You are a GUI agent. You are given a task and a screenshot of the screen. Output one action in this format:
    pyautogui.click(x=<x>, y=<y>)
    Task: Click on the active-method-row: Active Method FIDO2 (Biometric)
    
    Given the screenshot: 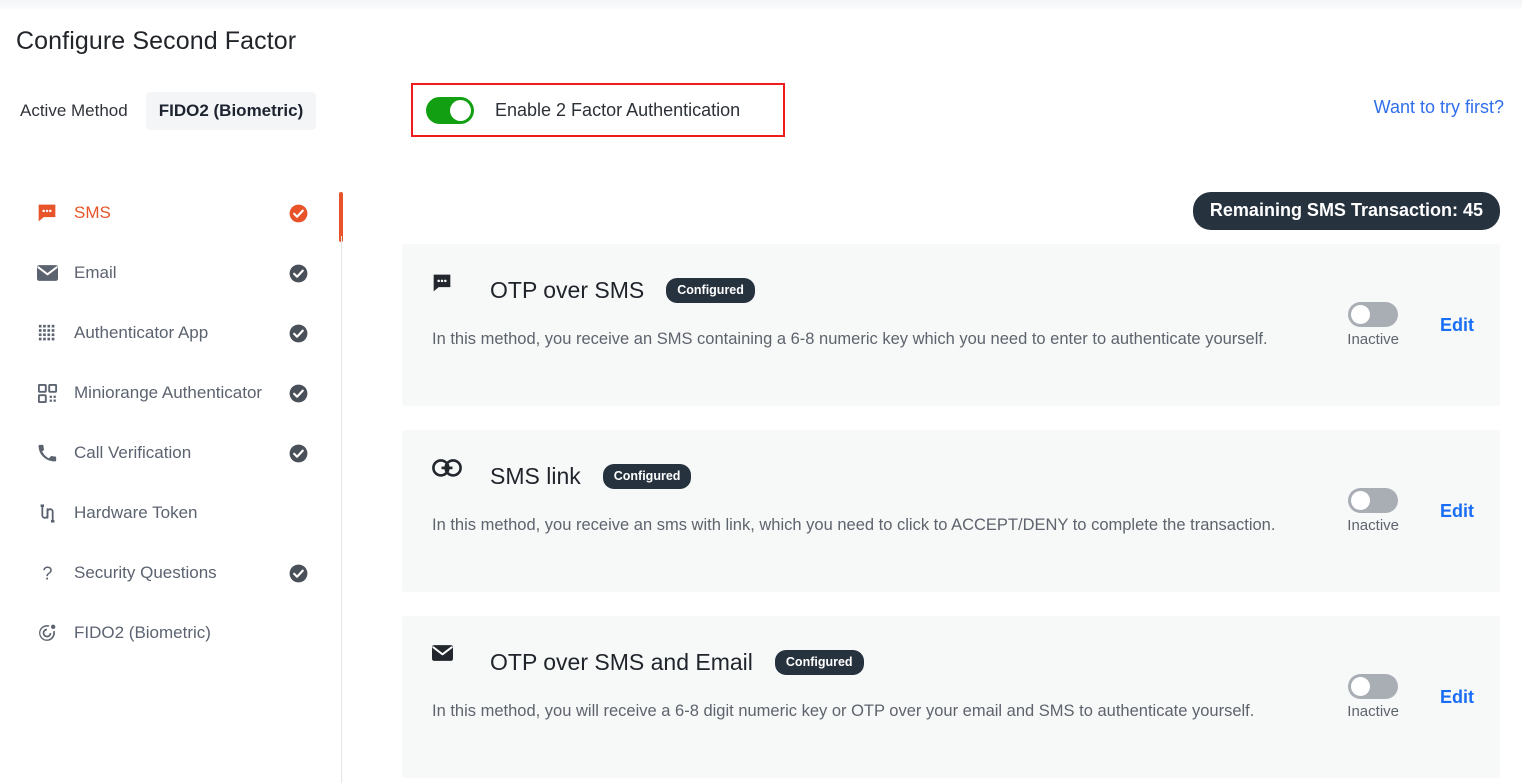 What is the action you would take?
    pyautogui.click(x=166, y=111)
    